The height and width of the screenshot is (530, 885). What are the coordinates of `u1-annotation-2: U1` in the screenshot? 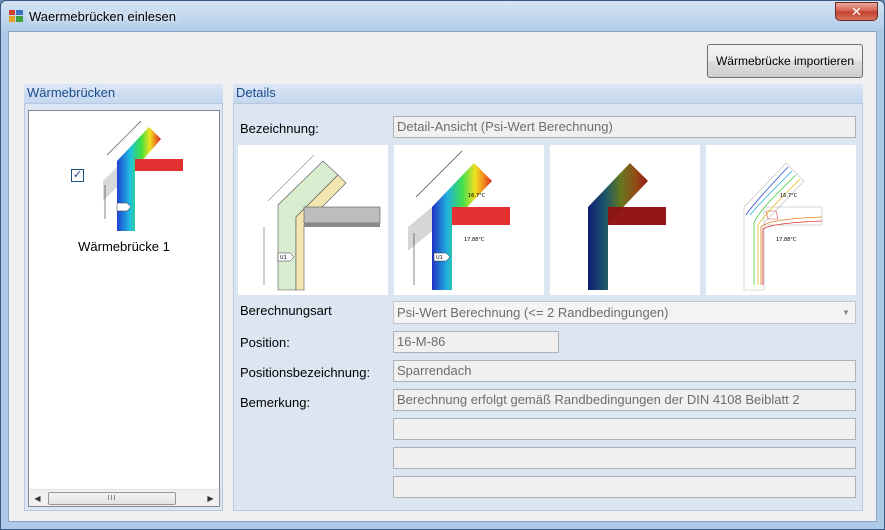 It's located at (439, 258).